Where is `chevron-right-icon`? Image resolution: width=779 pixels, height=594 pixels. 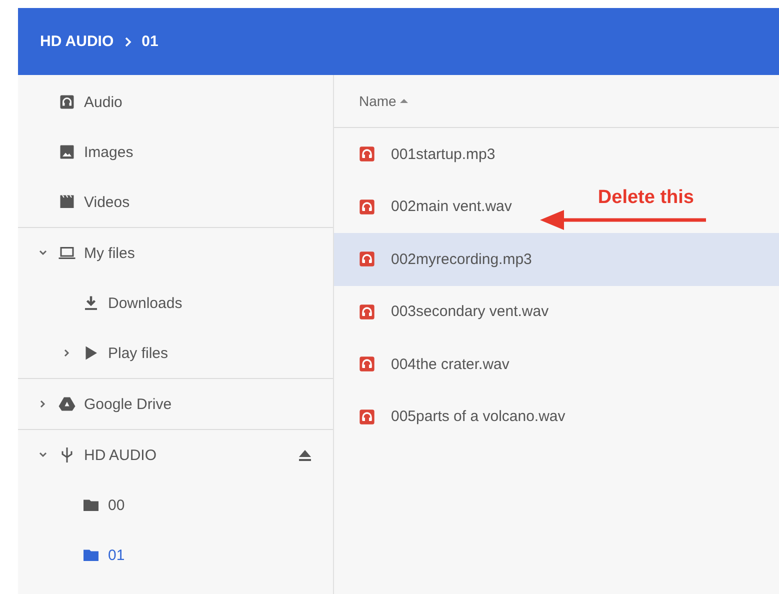 chevron-right-icon is located at coordinates (128, 41).